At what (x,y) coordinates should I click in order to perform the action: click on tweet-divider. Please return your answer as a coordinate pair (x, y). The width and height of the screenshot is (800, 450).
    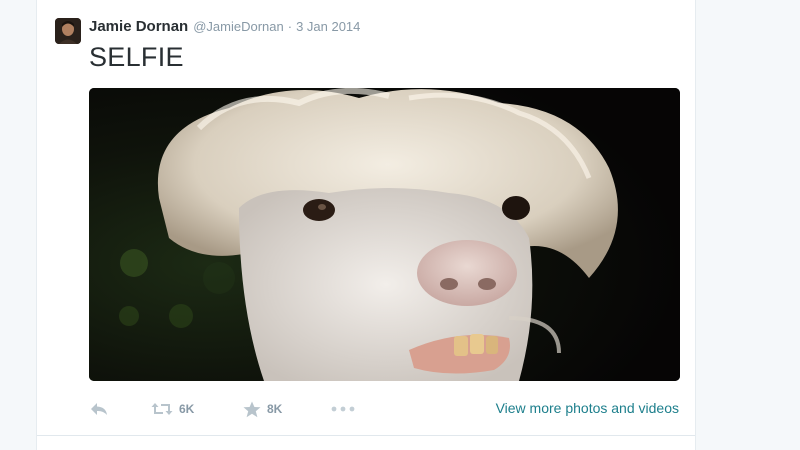
    Looking at the image, I should click on (366, 435).